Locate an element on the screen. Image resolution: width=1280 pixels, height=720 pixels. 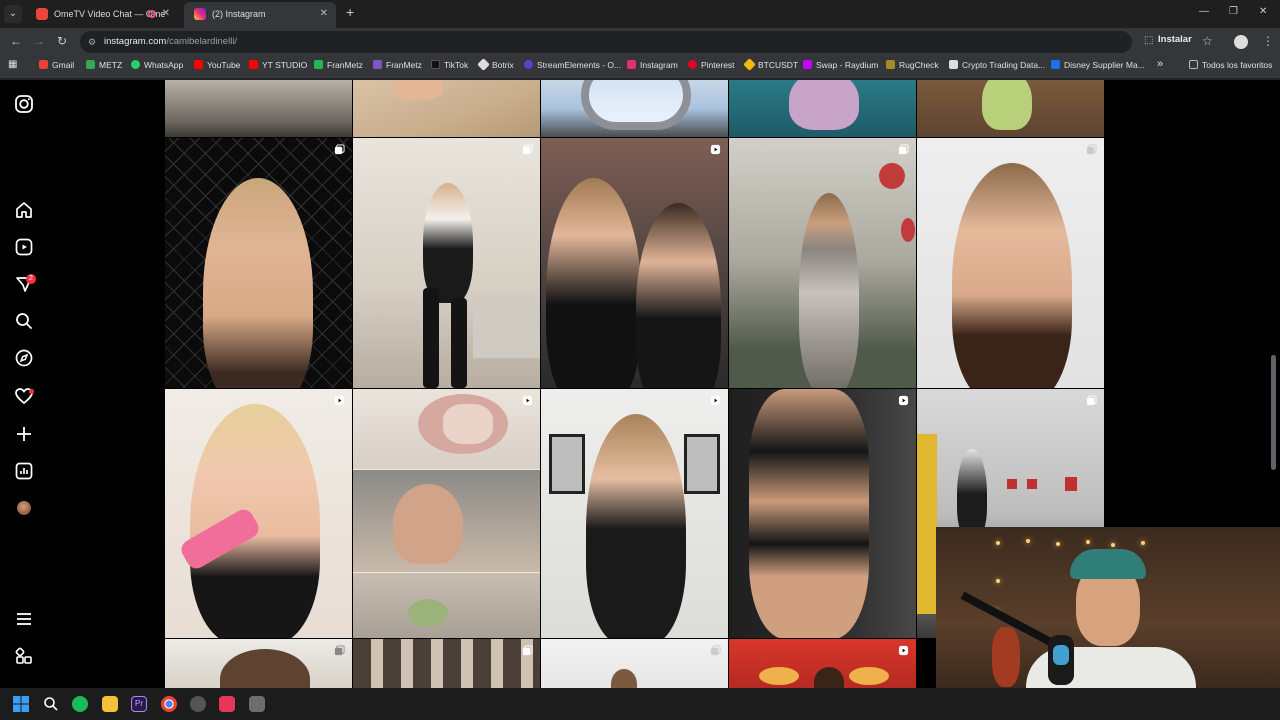
rugcheck-icon is located at coordinates (890, 64).